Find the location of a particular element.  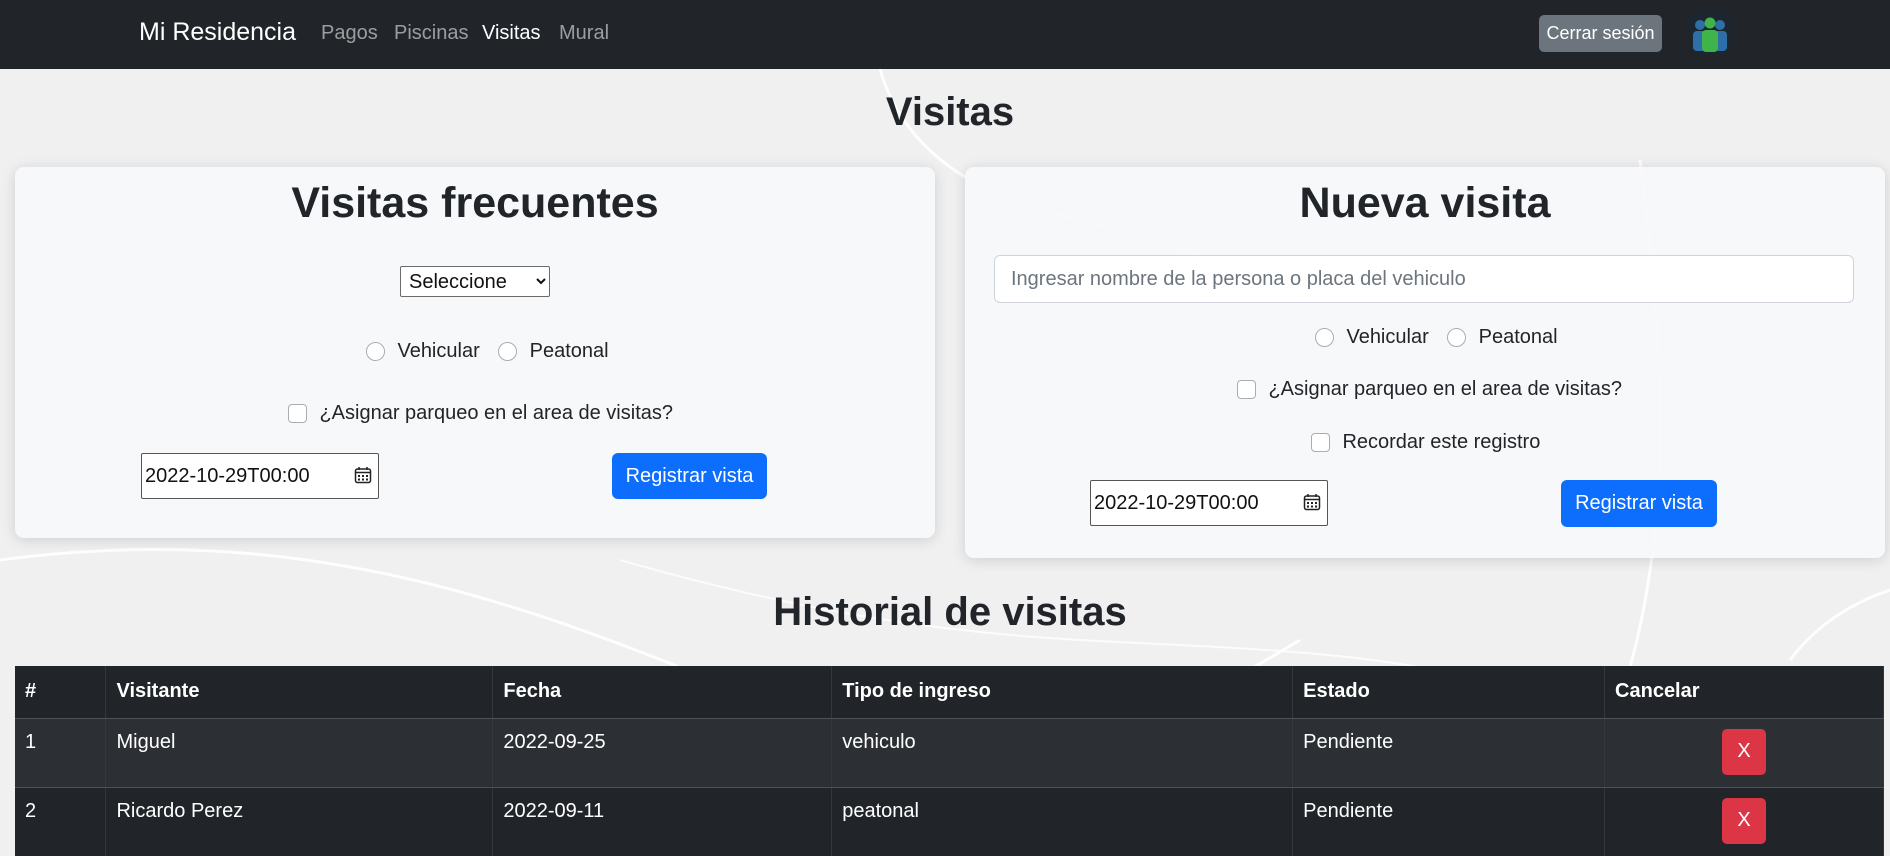

row-date: 2022-09-25 is located at coordinates (662, 753).